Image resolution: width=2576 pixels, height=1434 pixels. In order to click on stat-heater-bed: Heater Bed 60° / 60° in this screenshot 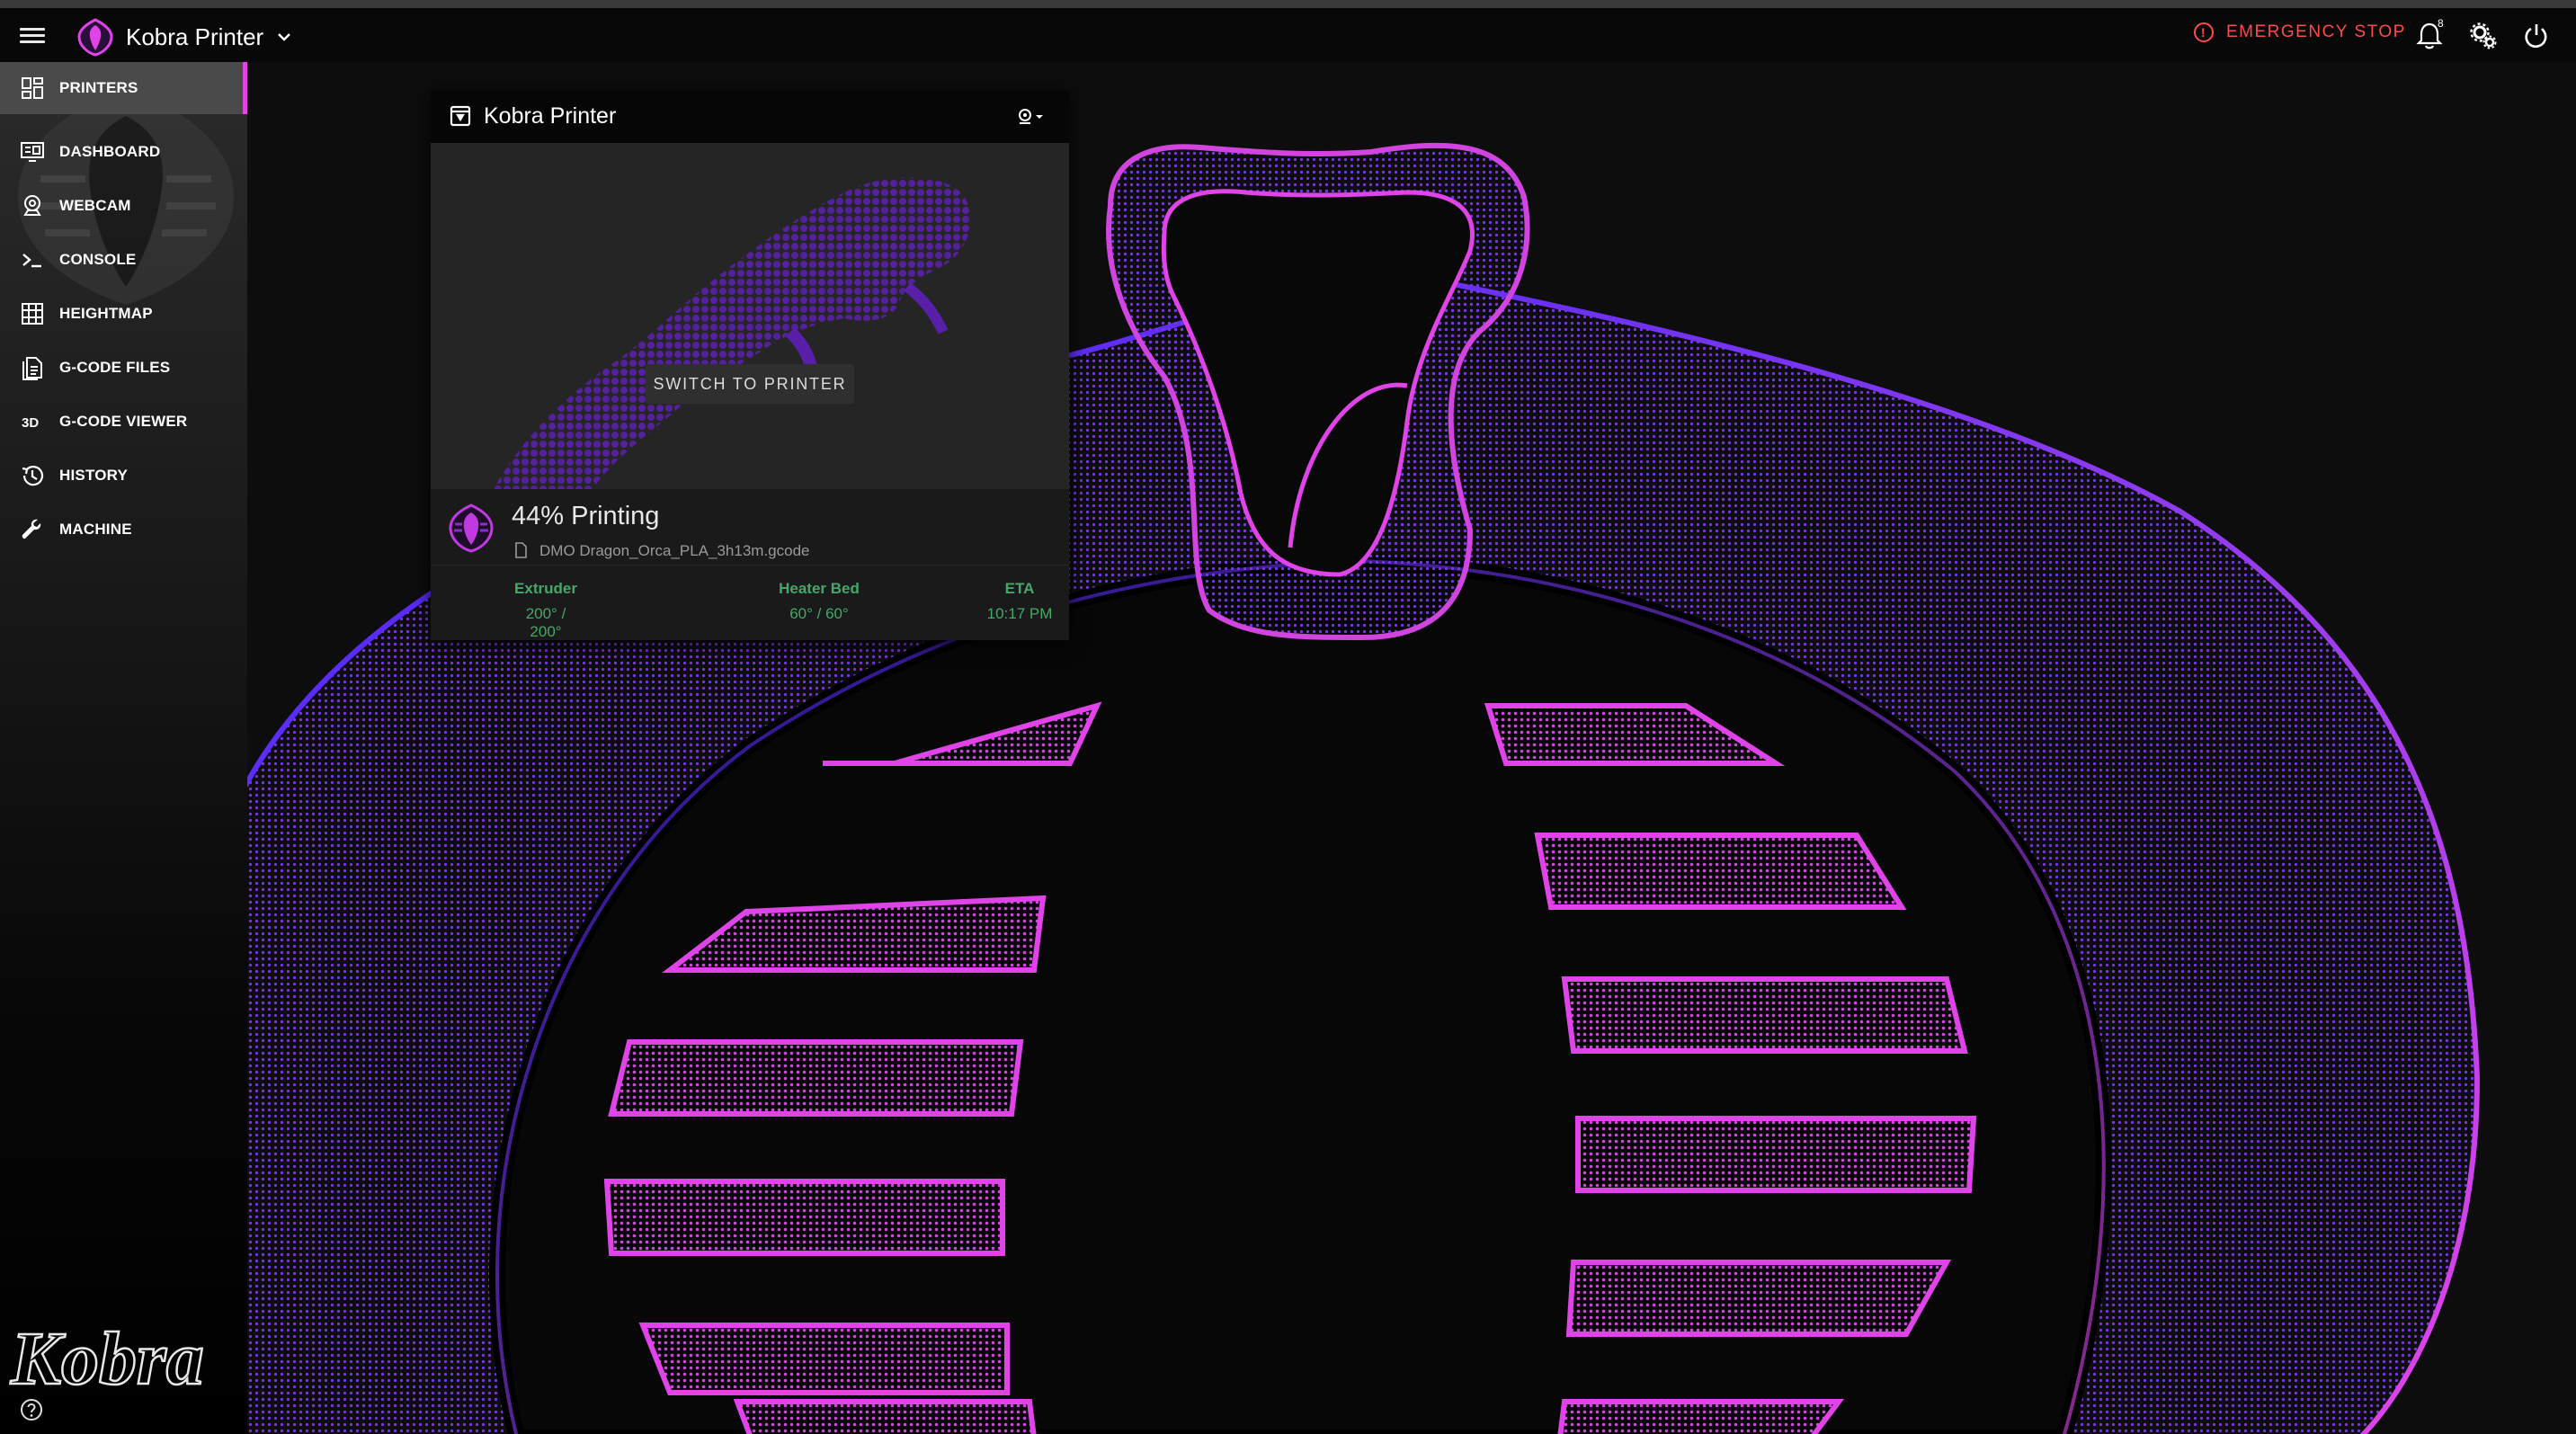, I will do `click(819, 601)`.